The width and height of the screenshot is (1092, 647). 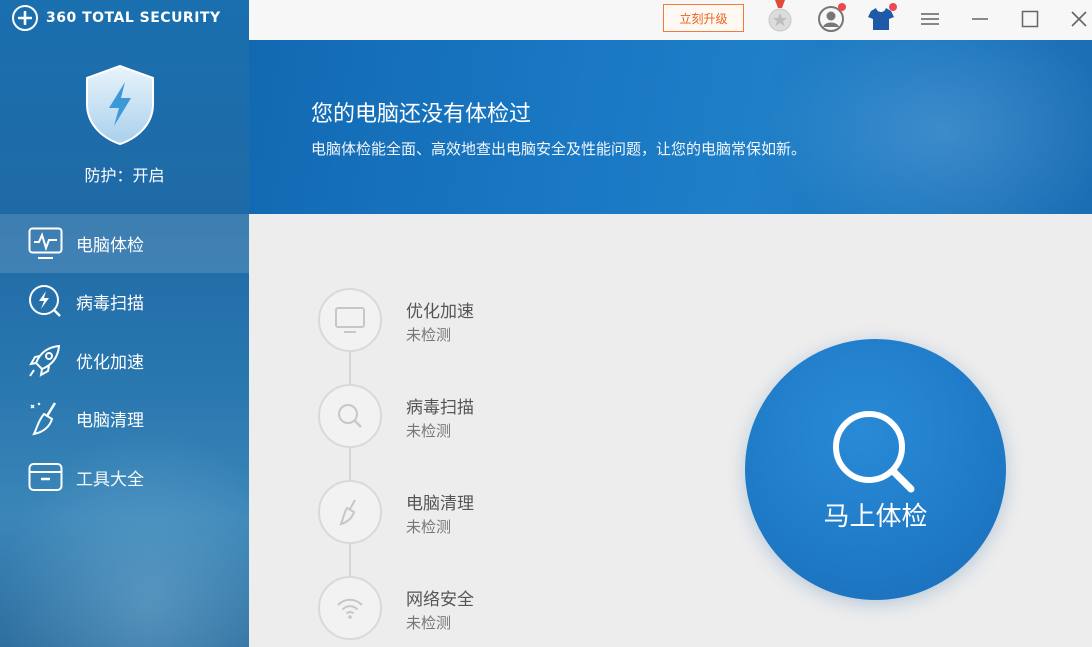 I want to click on start-checkup-label: 马上体检, so click(x=875, y=517).